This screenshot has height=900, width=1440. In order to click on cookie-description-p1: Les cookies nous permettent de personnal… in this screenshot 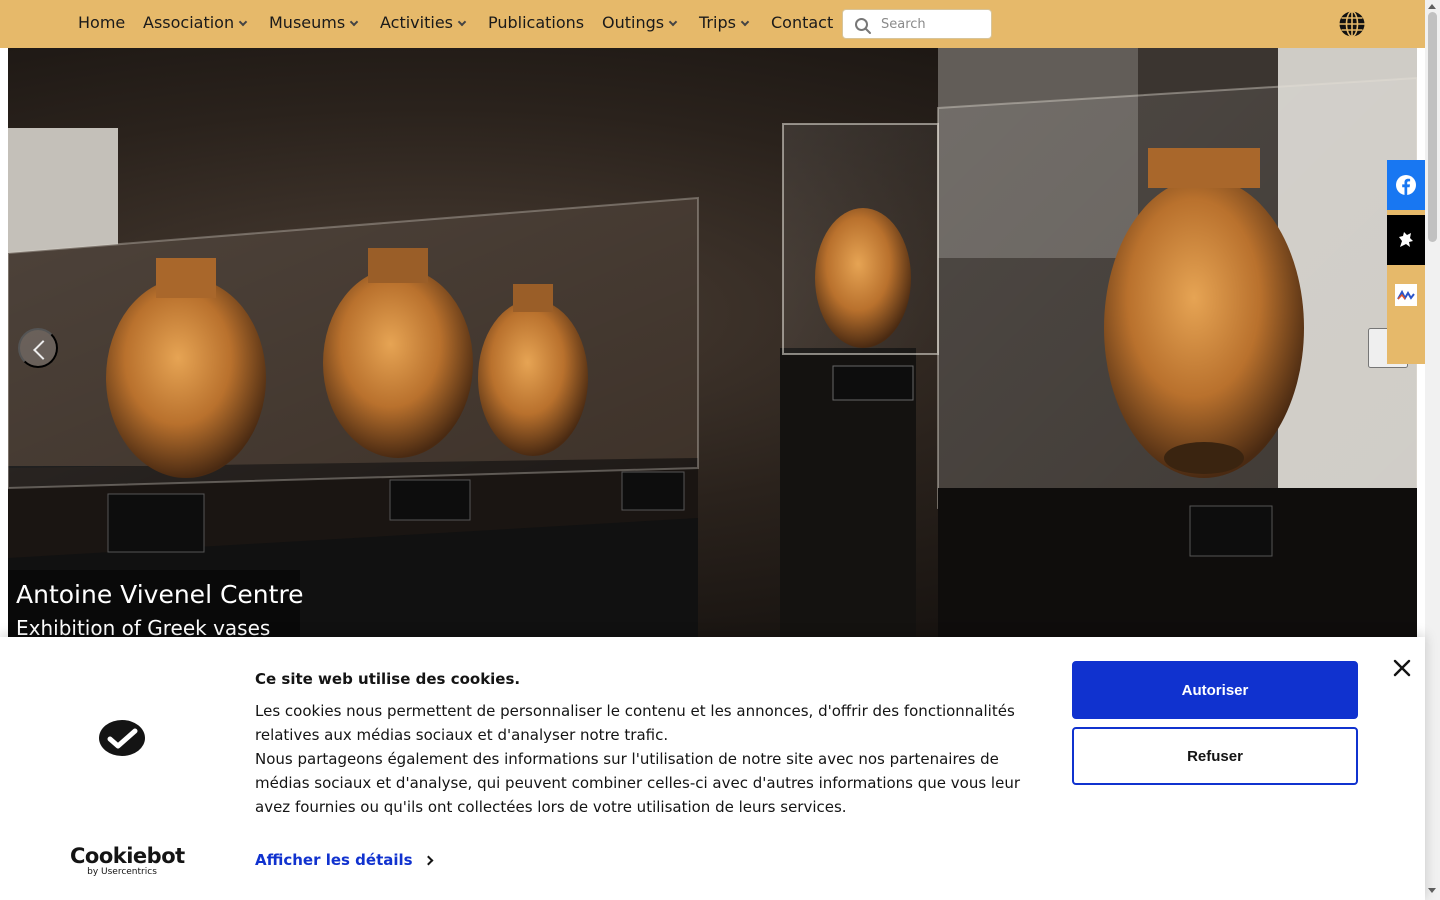, I will do `click(635, 723)`.